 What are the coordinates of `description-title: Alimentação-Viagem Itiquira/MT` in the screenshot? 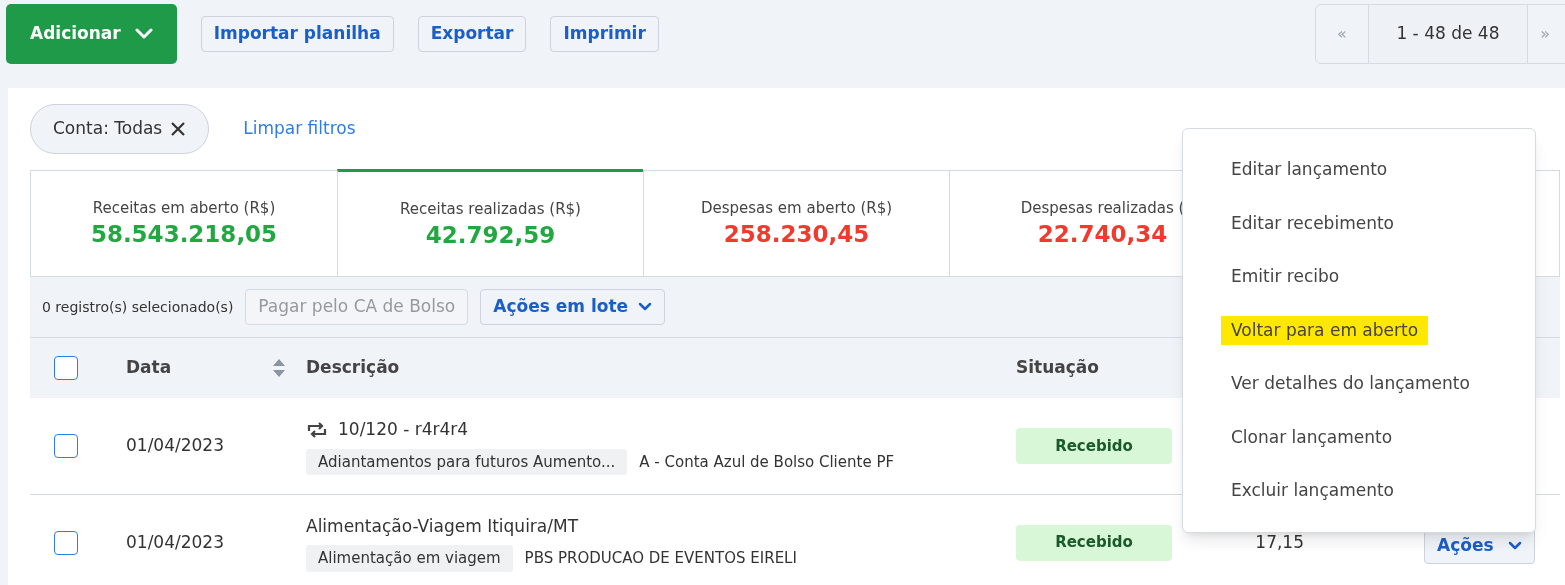 It's located at (442, 526).